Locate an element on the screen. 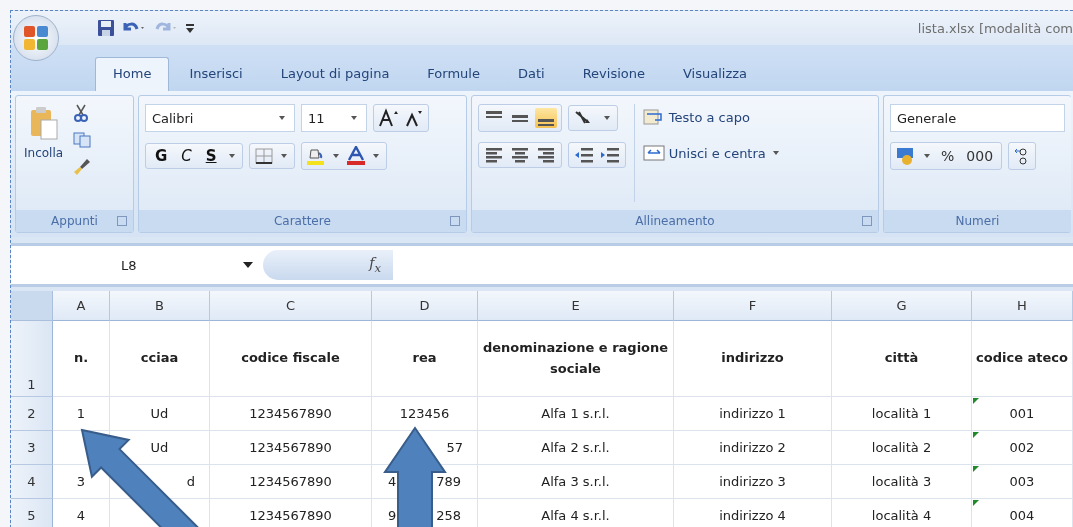  table-cell: Alfa 3 s.r.l. is located at coordinates (576, 482).